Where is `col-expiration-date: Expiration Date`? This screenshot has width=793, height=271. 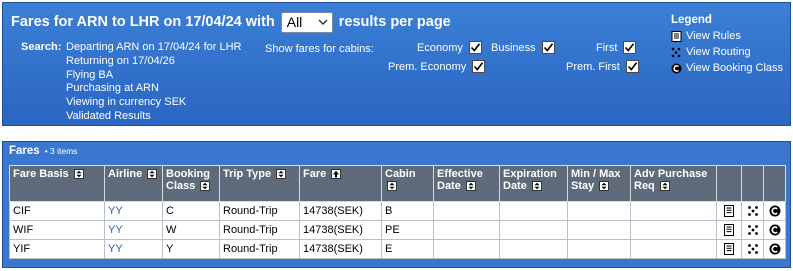
col-expiration-date: Expiration Date is located at coordinates (533, 183).